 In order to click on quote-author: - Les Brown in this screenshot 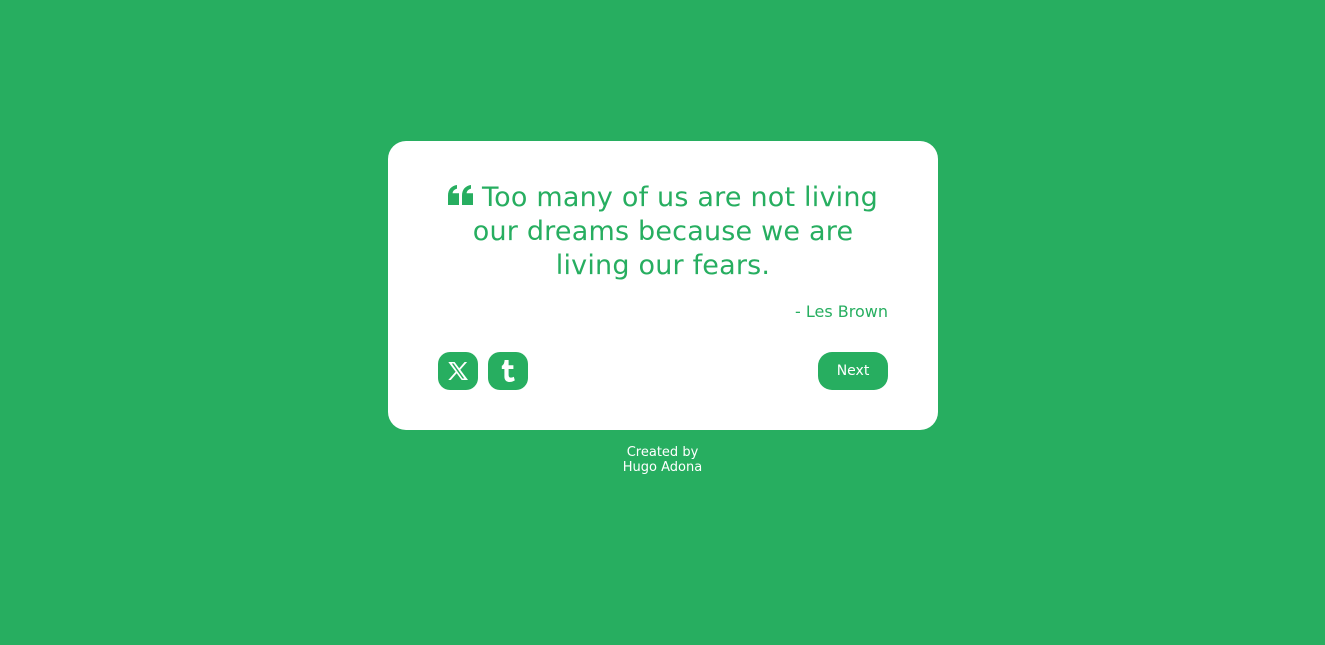, I will do `click(841, 311)`.